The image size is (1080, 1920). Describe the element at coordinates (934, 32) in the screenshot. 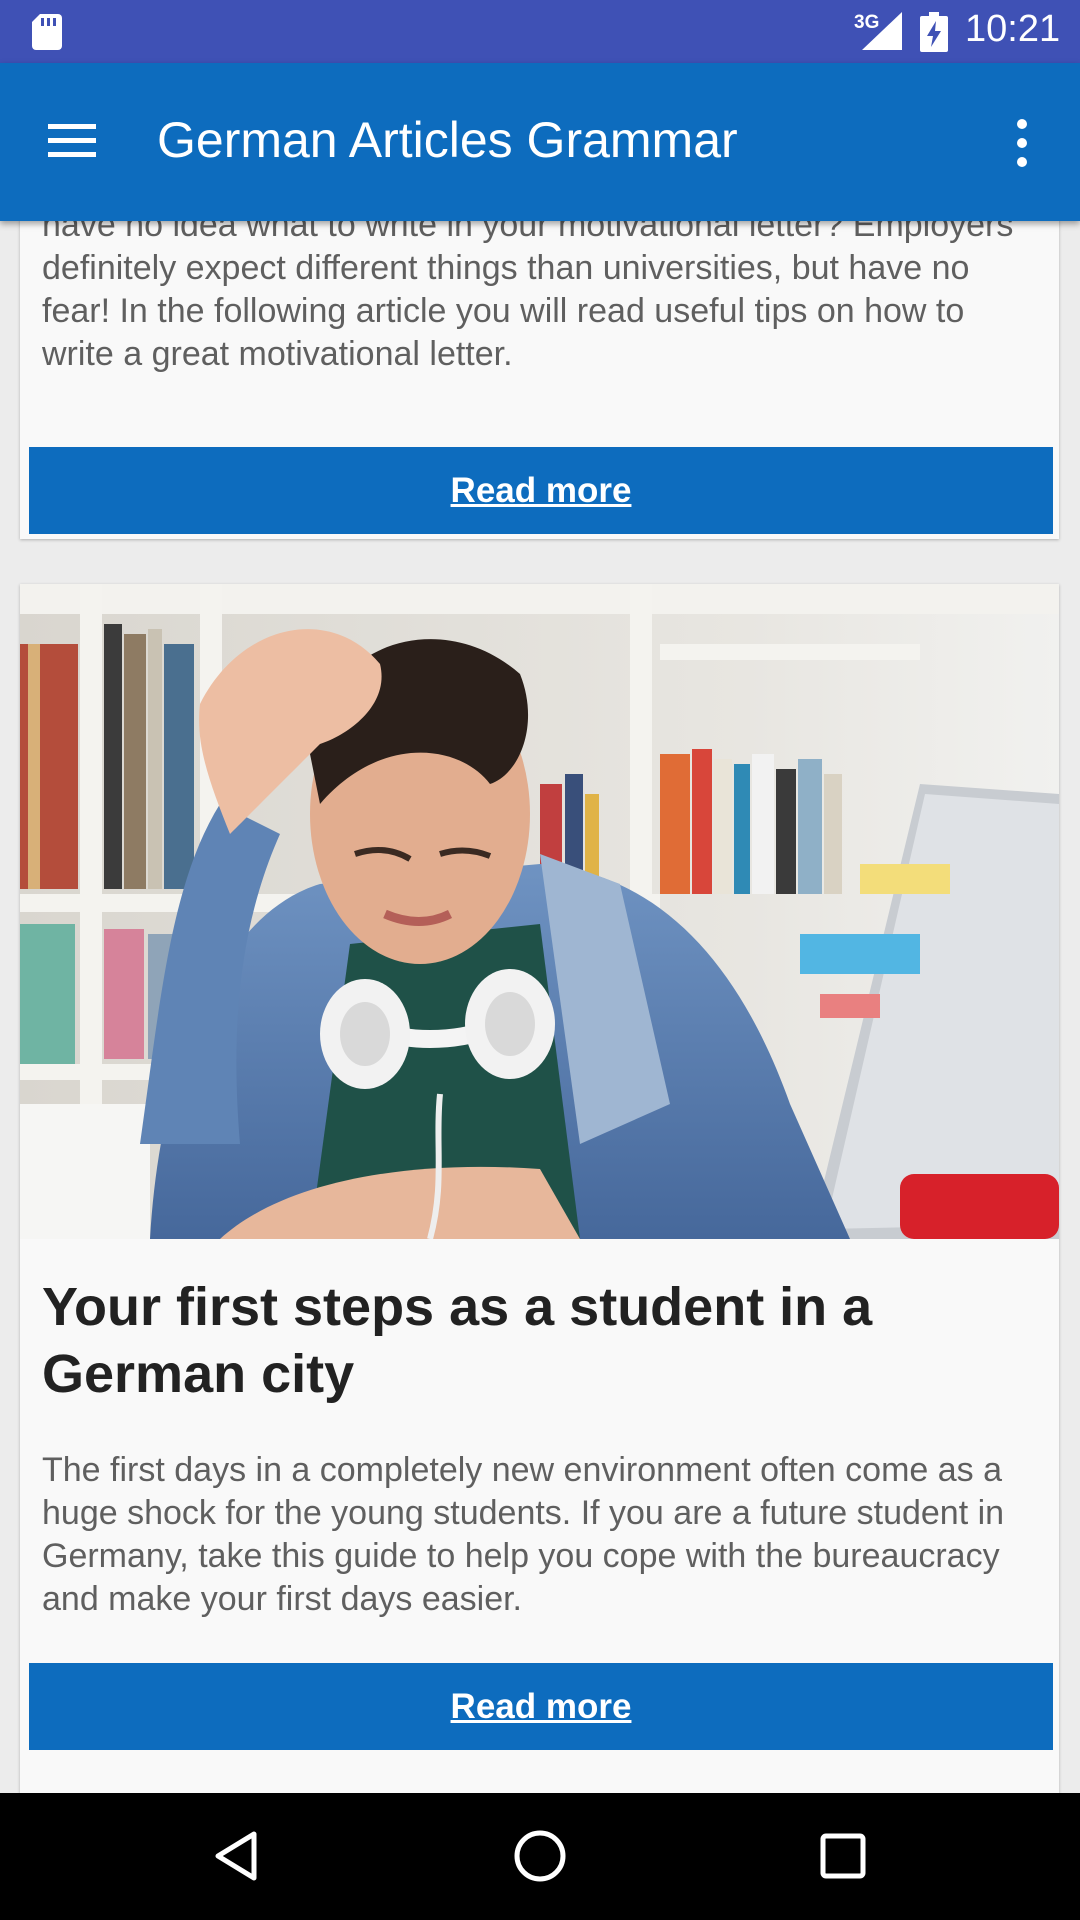

I see `battery-charging-icon` at that location.